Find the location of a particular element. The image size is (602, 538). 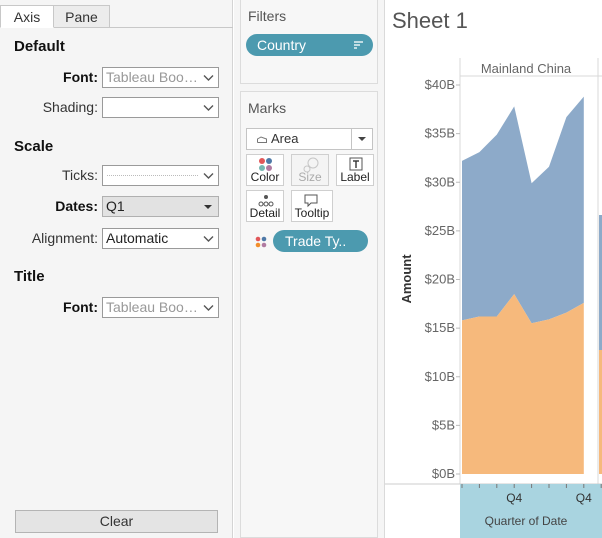

y-tick-label: $0B is located at coordinates (443, 473).